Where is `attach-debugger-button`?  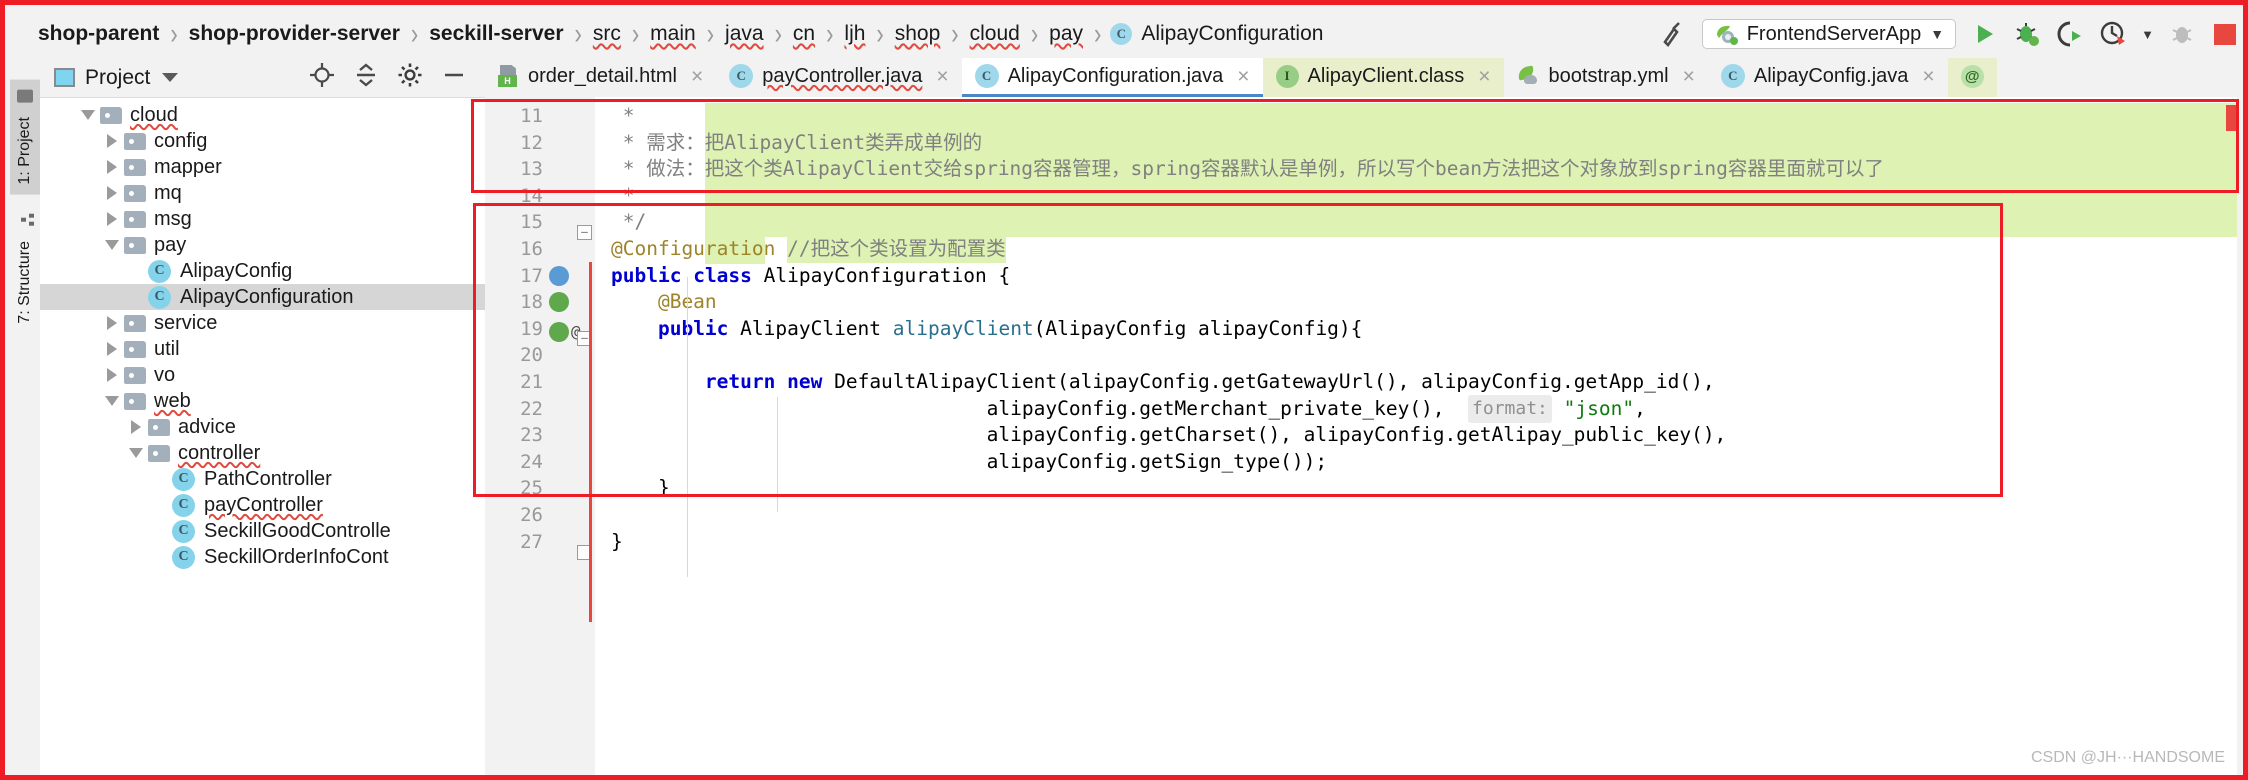 attach-debugger-button is located at coordinates (2182, 34).